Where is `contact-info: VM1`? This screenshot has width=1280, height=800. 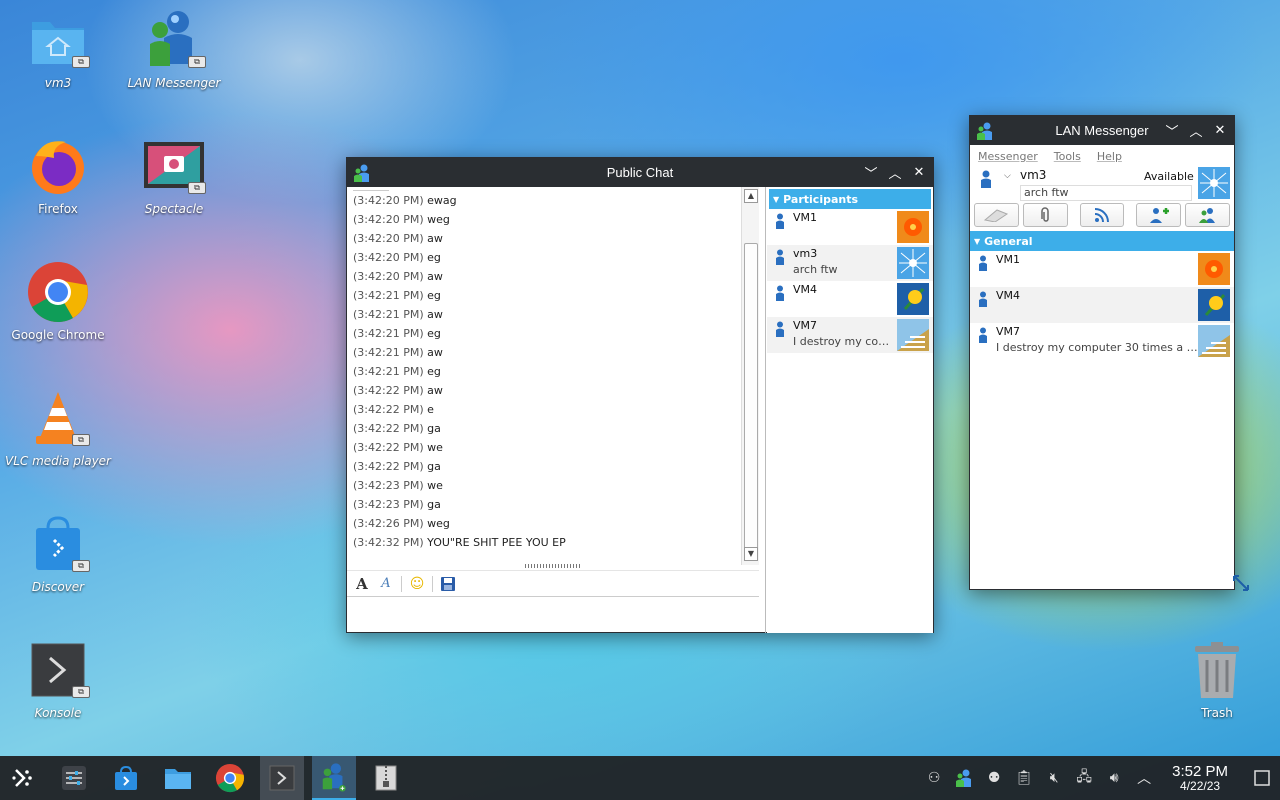 contact-info: VM1 is located at coordinates (1097, 269).